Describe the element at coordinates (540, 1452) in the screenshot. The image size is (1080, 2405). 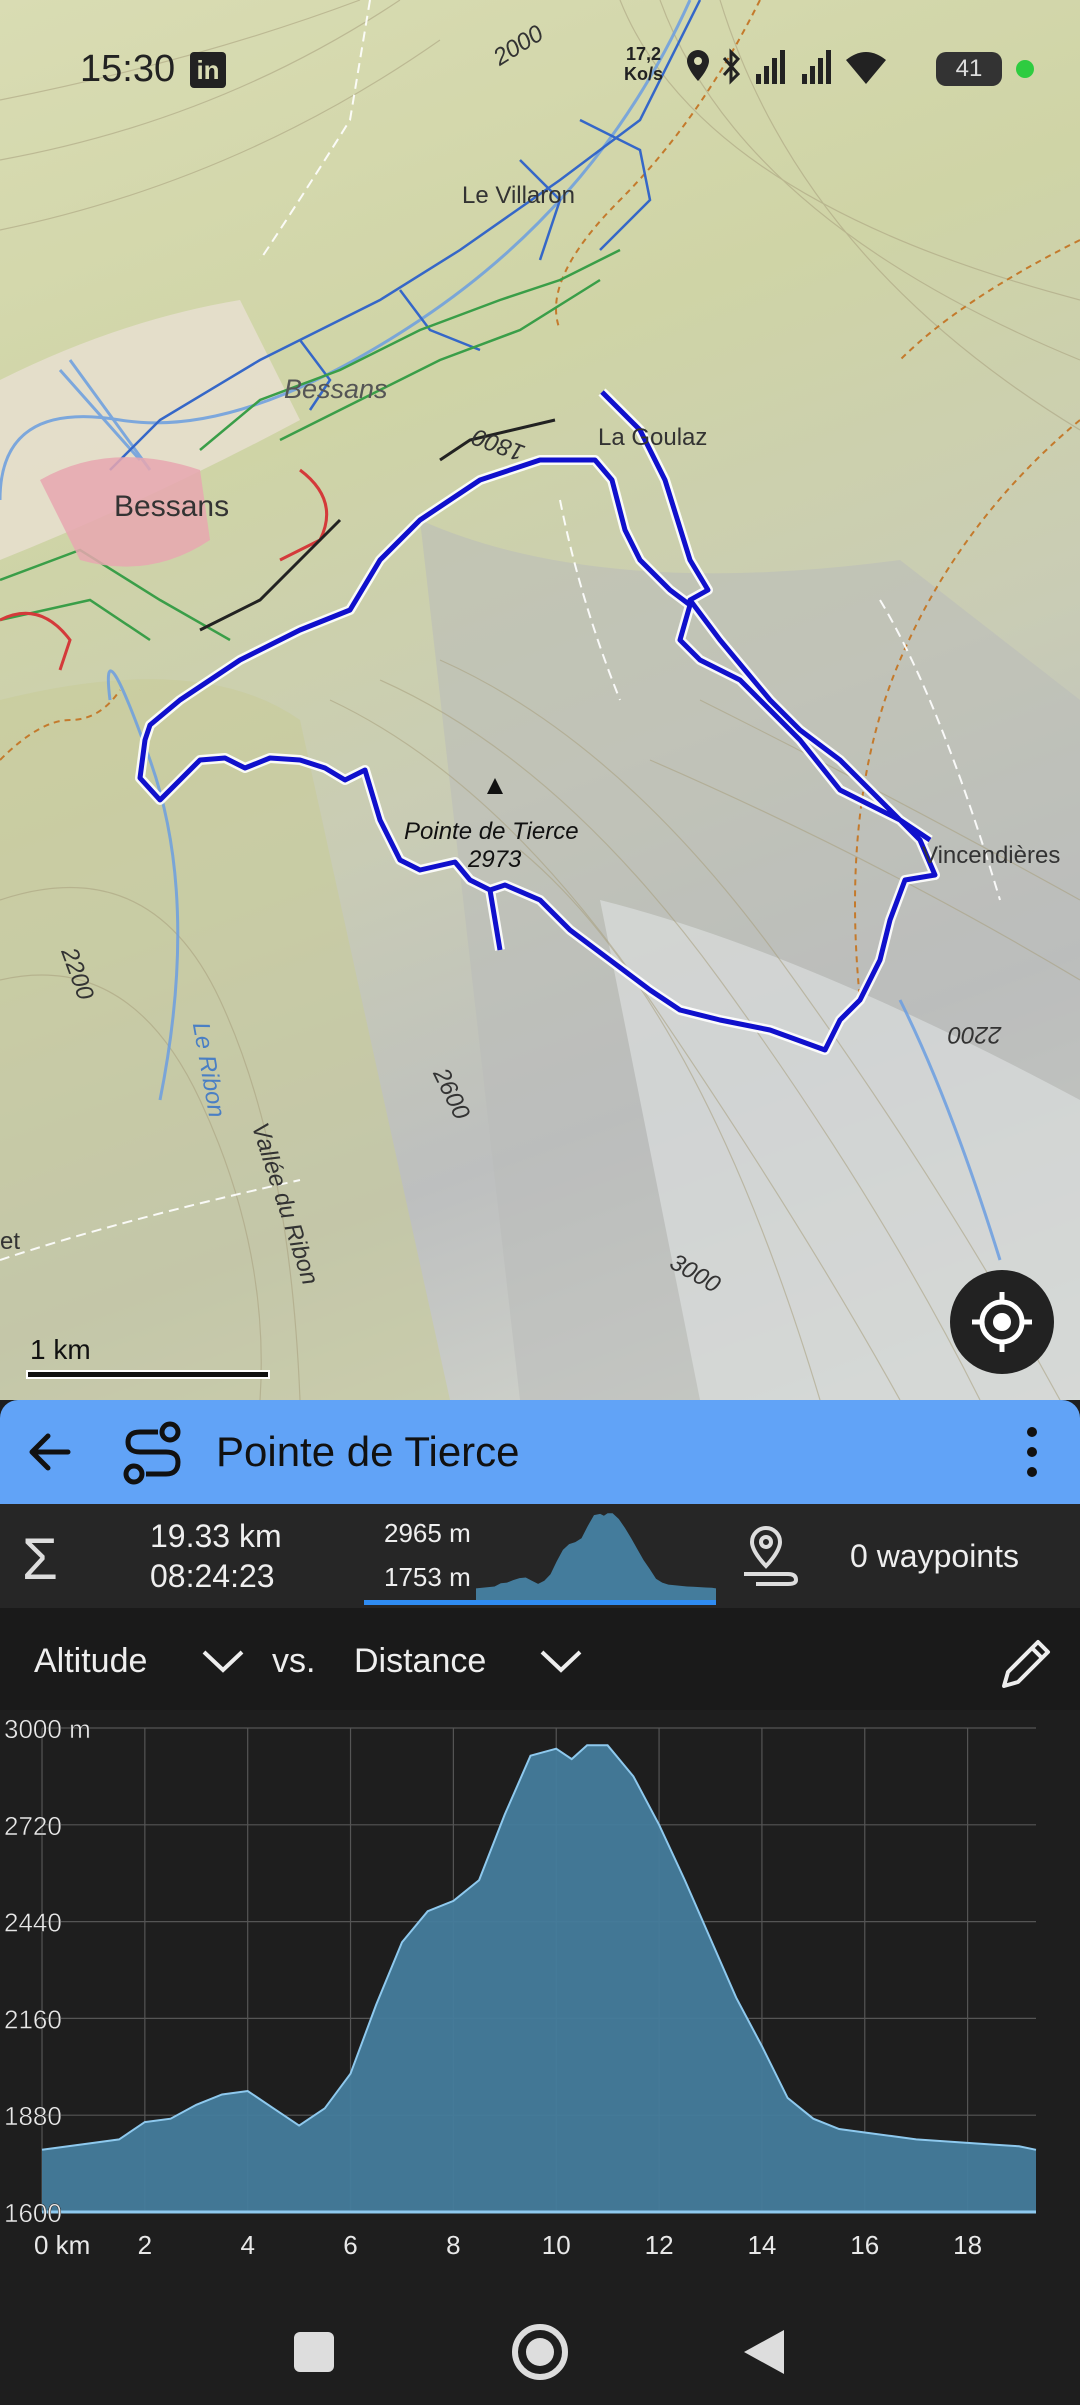
I see `track-header: Pointe de Tierce` at that location.